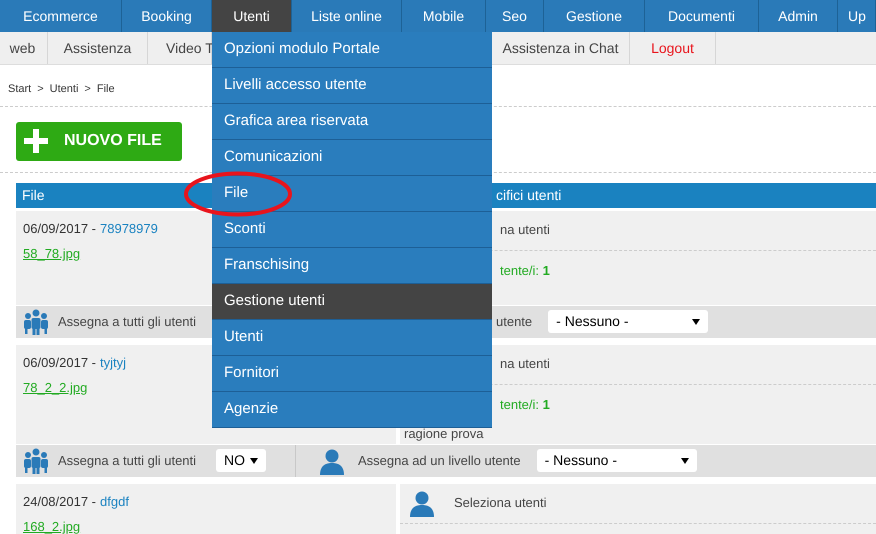  I want to click on select-value: NO, so click(234, 460).